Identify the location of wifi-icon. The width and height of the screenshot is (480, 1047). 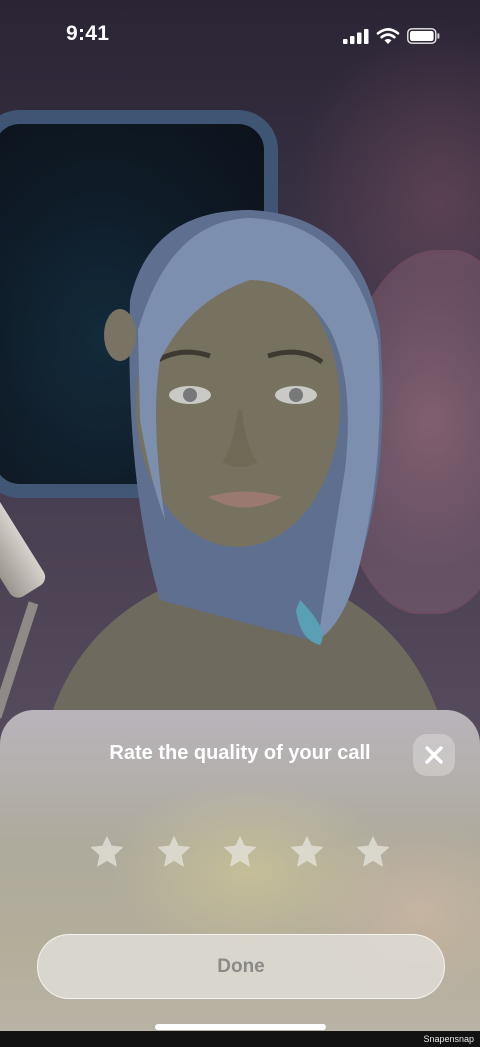
(388, 36).